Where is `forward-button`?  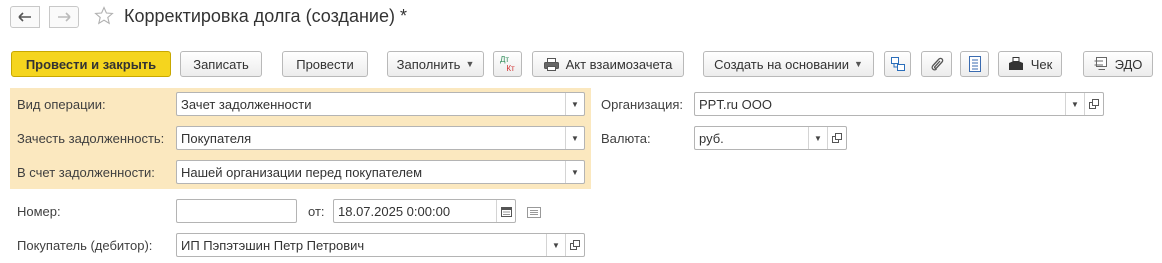 forward-button is located at coordinates (64, 17).